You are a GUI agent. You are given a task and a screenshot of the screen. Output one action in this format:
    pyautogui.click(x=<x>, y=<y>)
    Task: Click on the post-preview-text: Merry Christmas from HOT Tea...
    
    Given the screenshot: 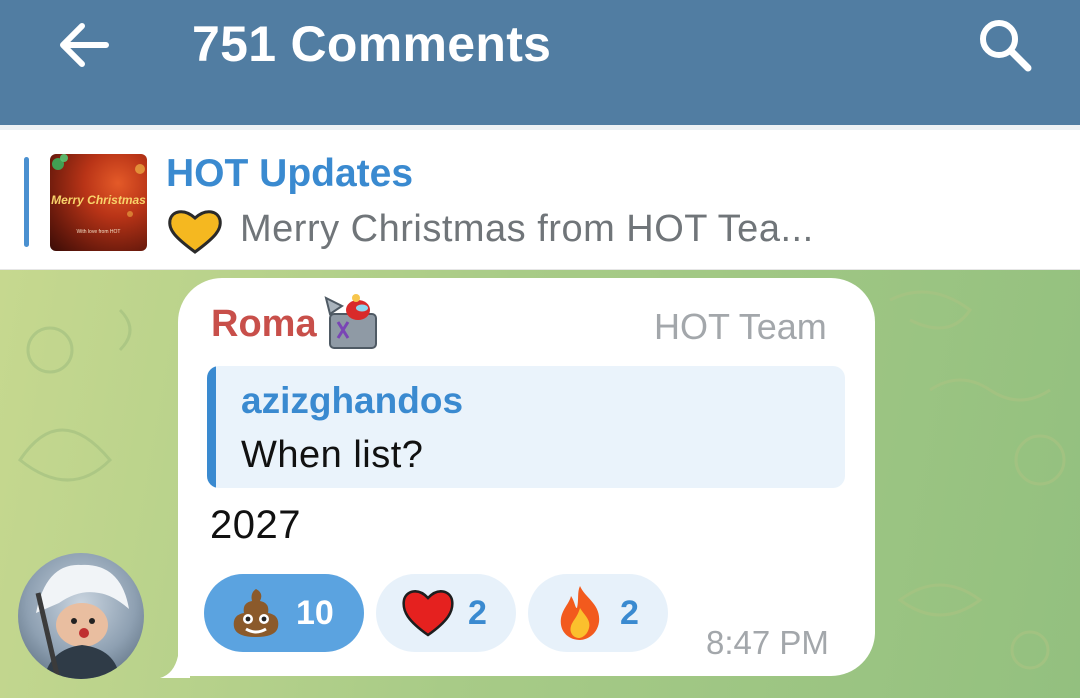 What is the action you would take?
    pyautogui.click(x=527, y=229)
    